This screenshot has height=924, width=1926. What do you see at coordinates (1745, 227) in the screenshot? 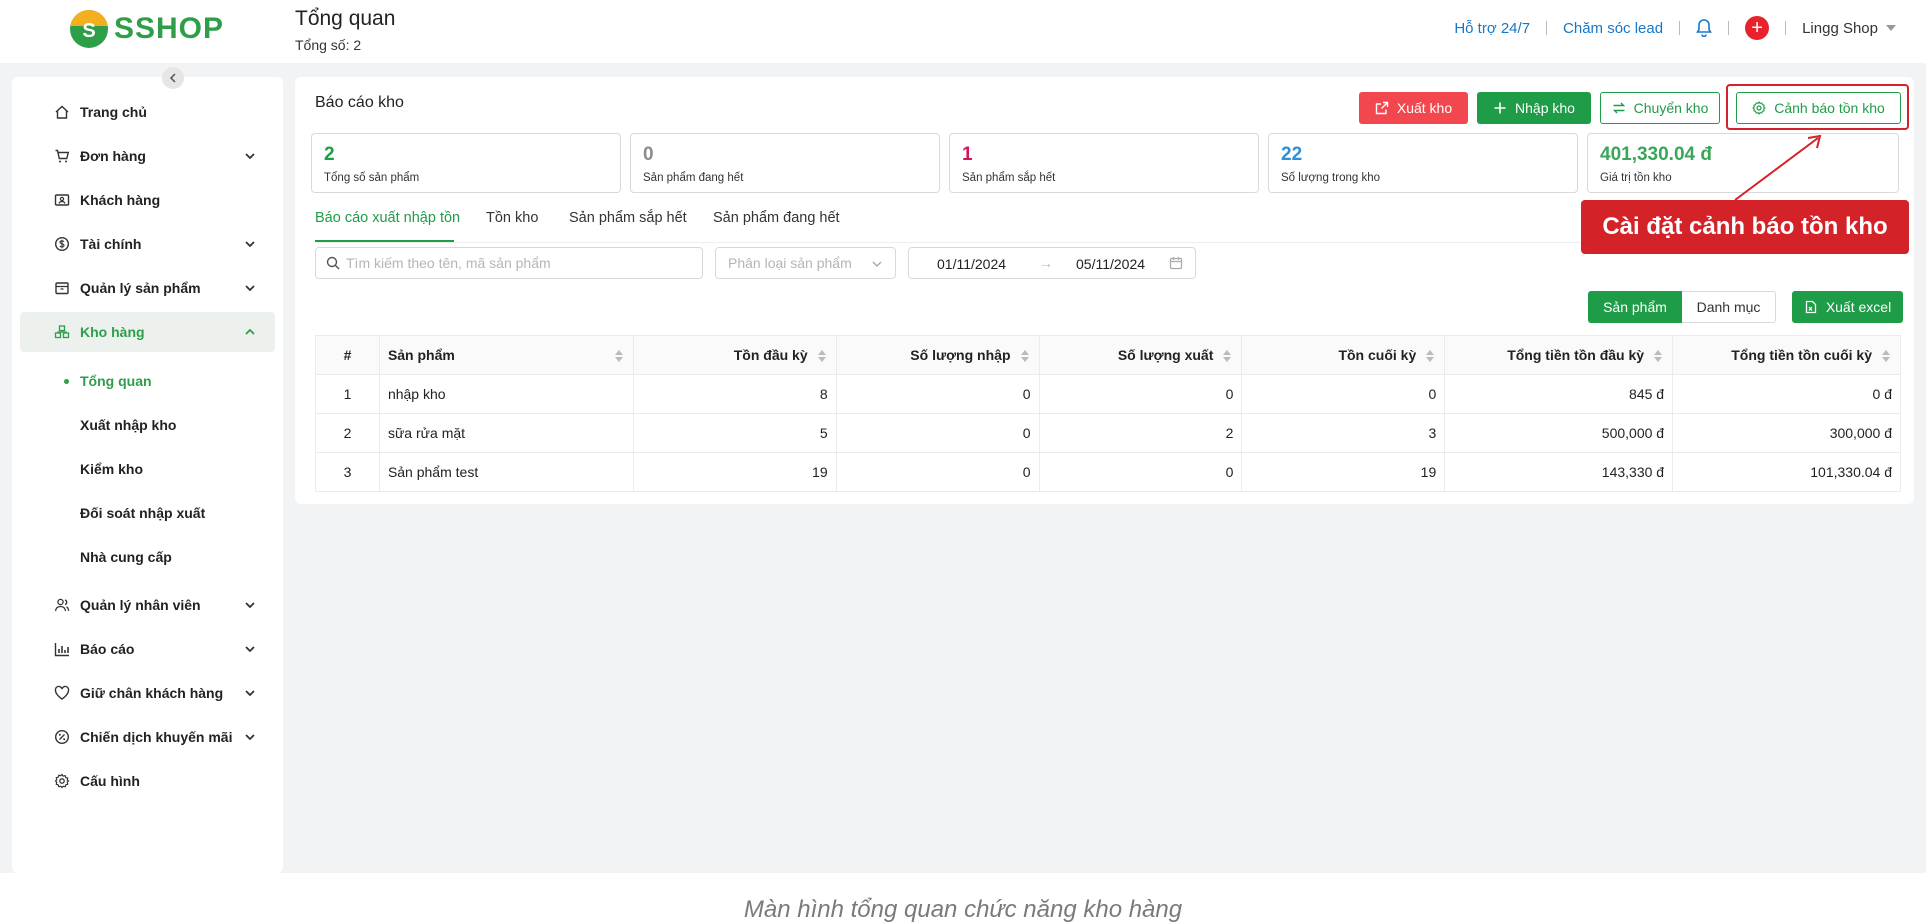
I see `annotation-callout: Cài đặt cảnh báo tồn kho` at bounding box center [1745, 227].